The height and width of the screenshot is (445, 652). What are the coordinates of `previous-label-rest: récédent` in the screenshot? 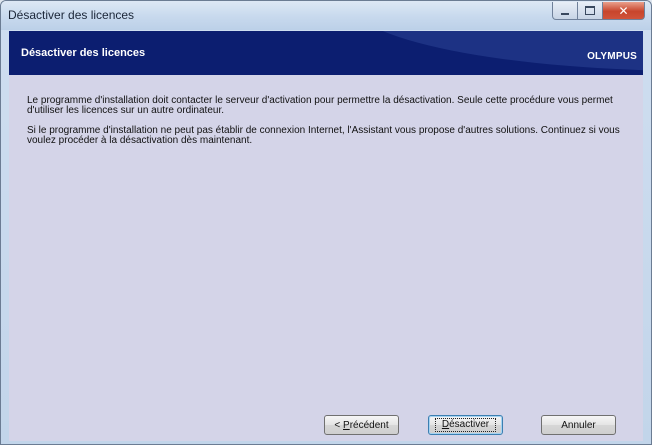 It's located at (369, 425).